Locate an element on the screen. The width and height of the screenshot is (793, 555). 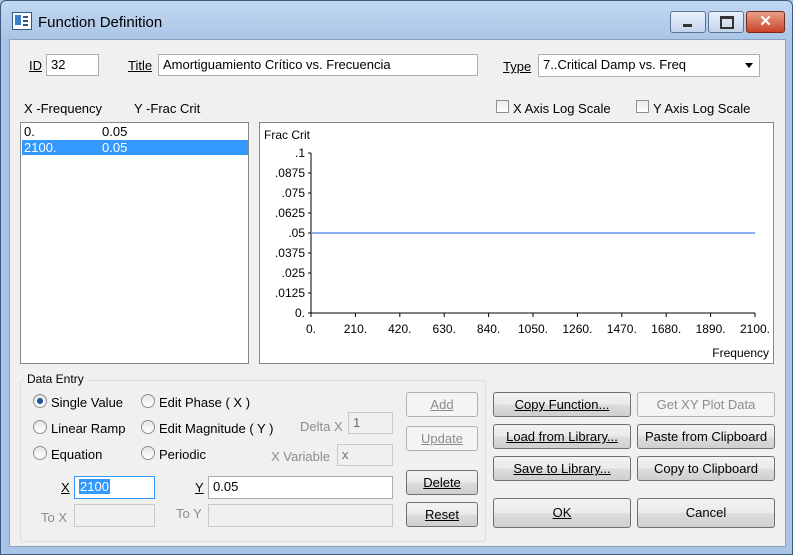
x-tick-label: 840. is located at coordinates (488, 329).